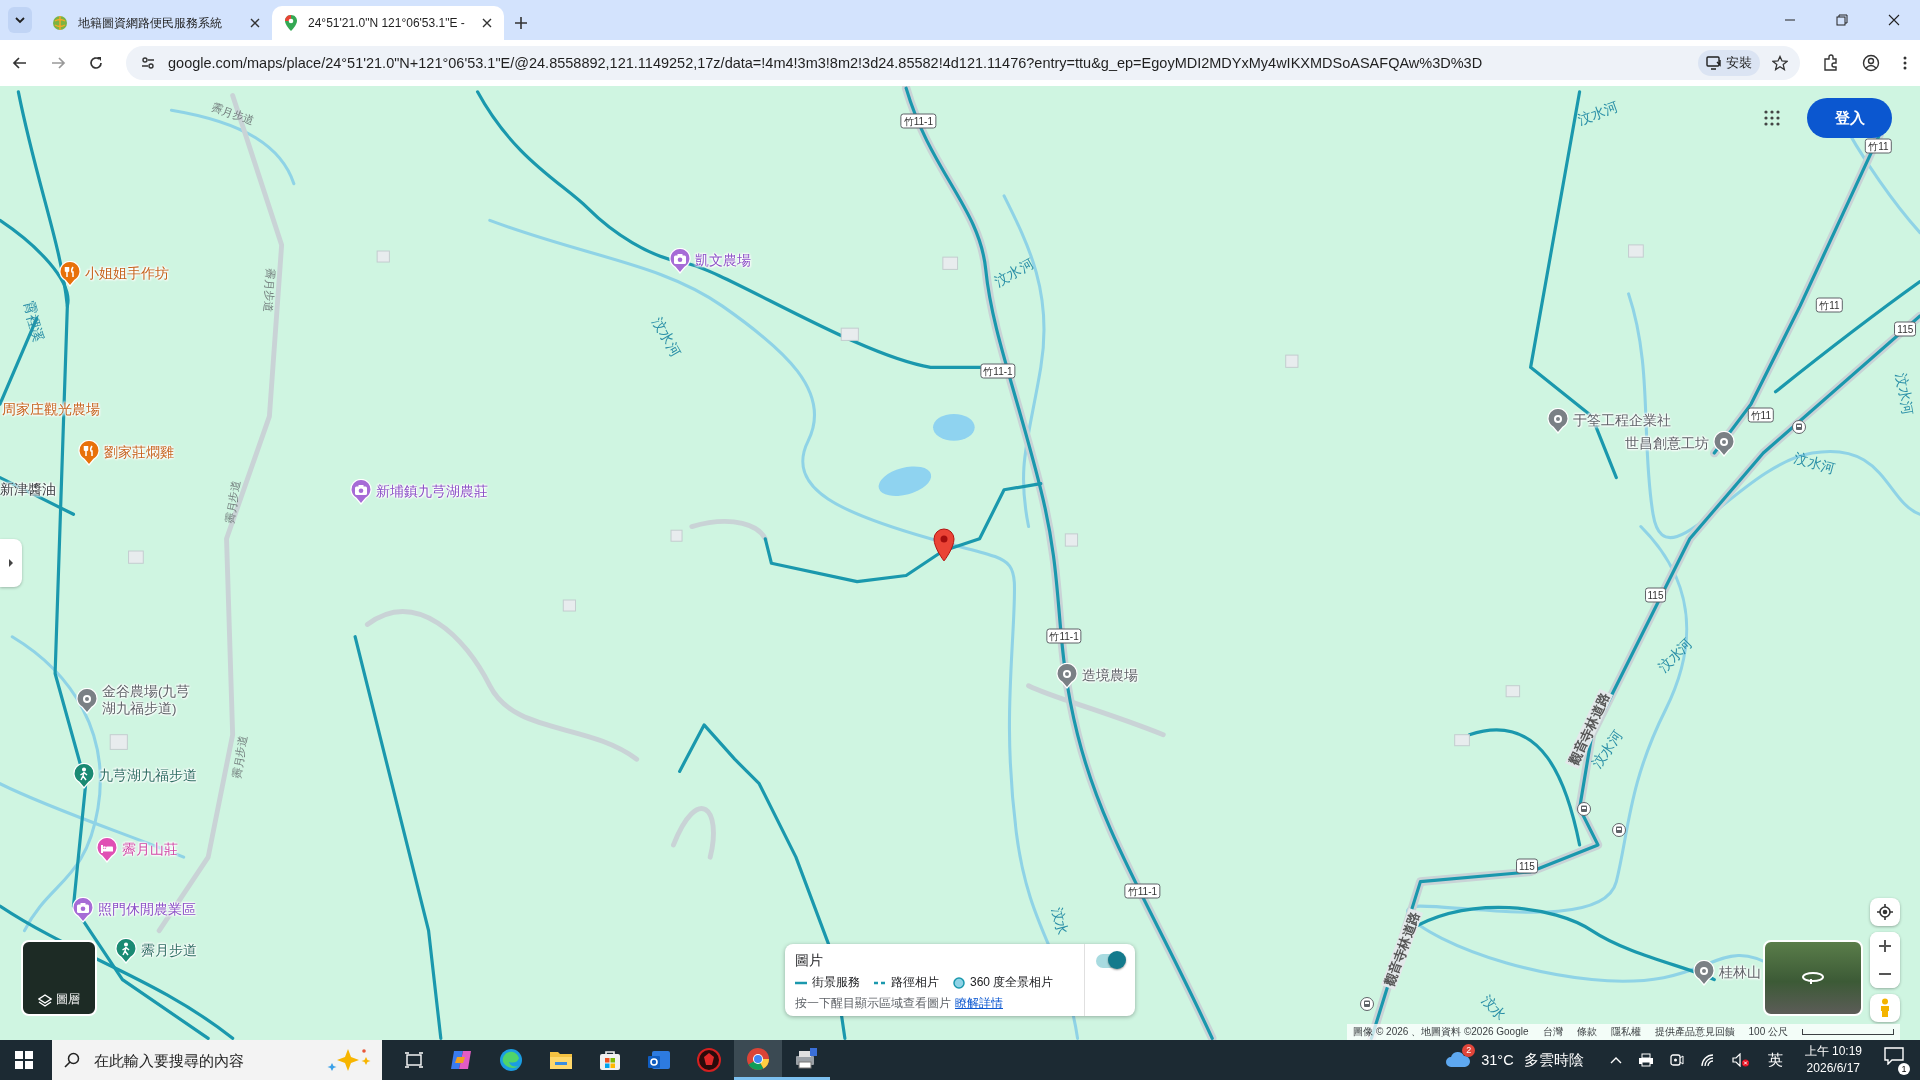  Describe the element at coordinates (156, 23) in the screenshot. I see `browser-tab: 地籍圖資網路便民服務系統` at that location.